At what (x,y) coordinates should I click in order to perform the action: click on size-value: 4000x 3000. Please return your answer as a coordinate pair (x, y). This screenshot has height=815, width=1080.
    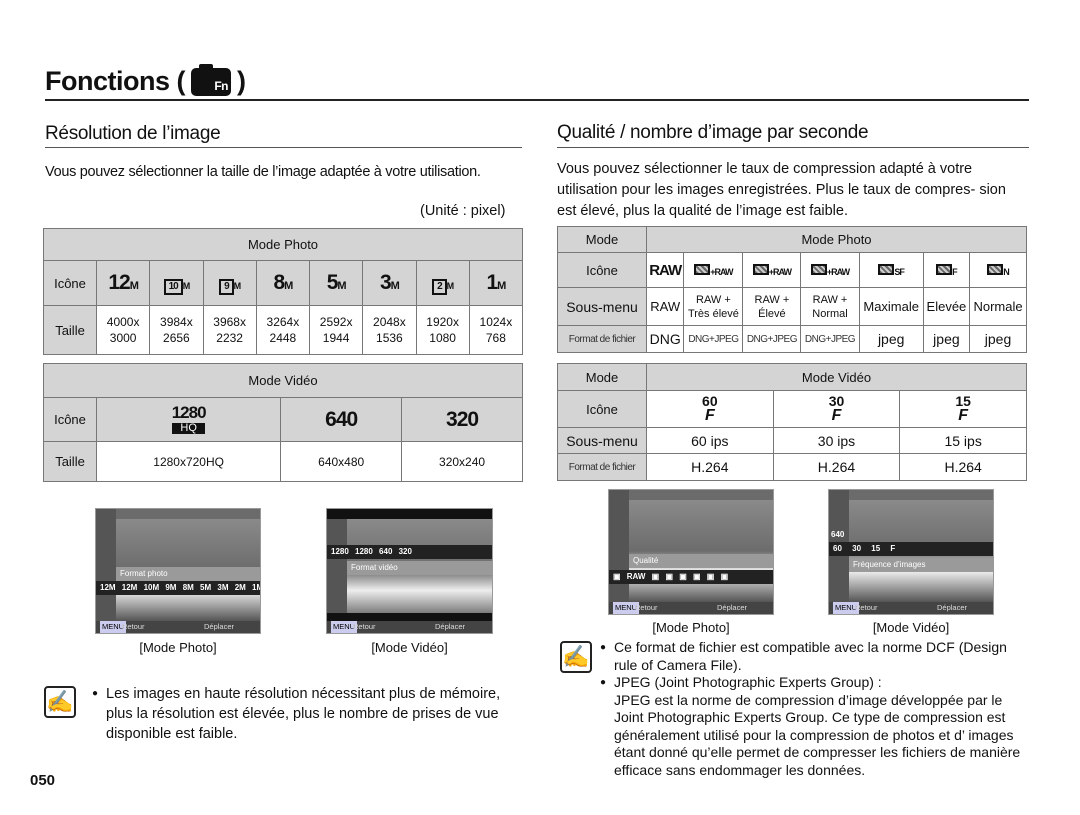
    Looking at the image, I should click on (123, 330).